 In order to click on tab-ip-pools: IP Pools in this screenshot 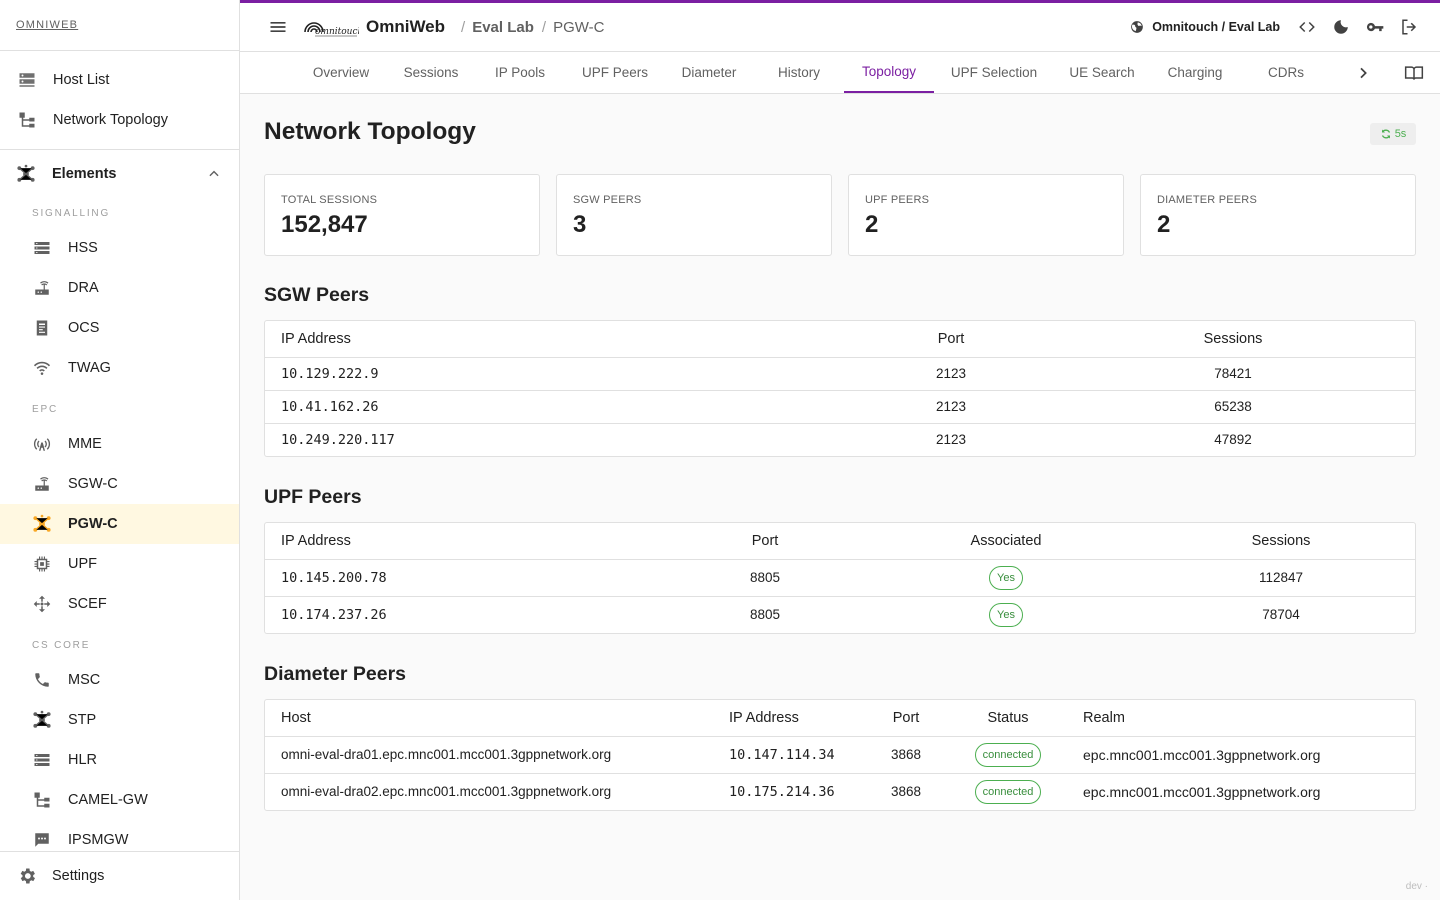, I will do `click(520, 72)`.